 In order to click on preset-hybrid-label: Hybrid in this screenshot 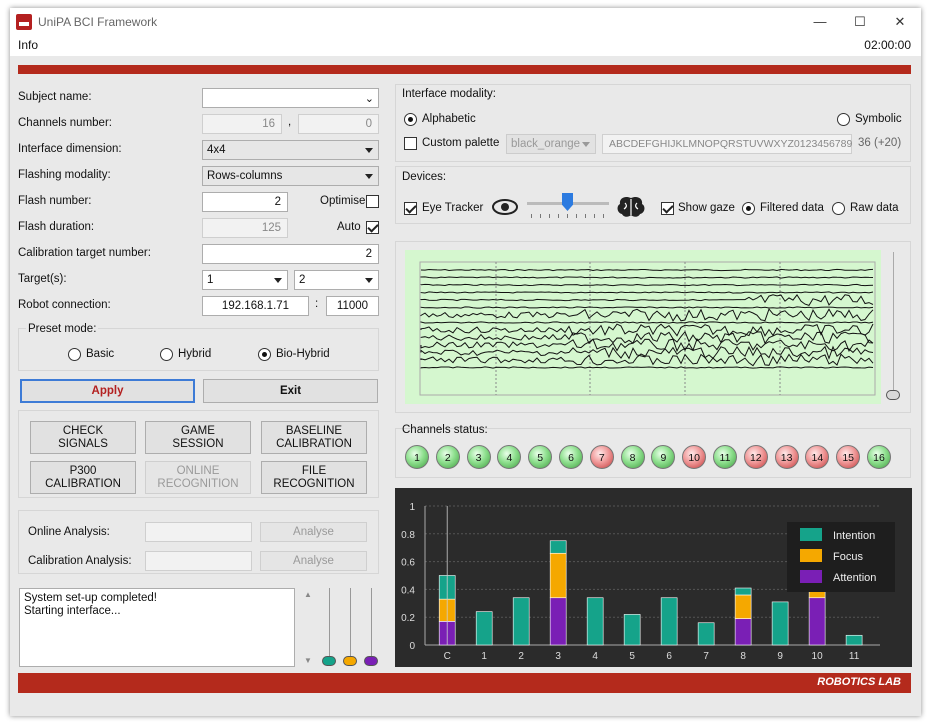, I will do `click(195, 354)`.